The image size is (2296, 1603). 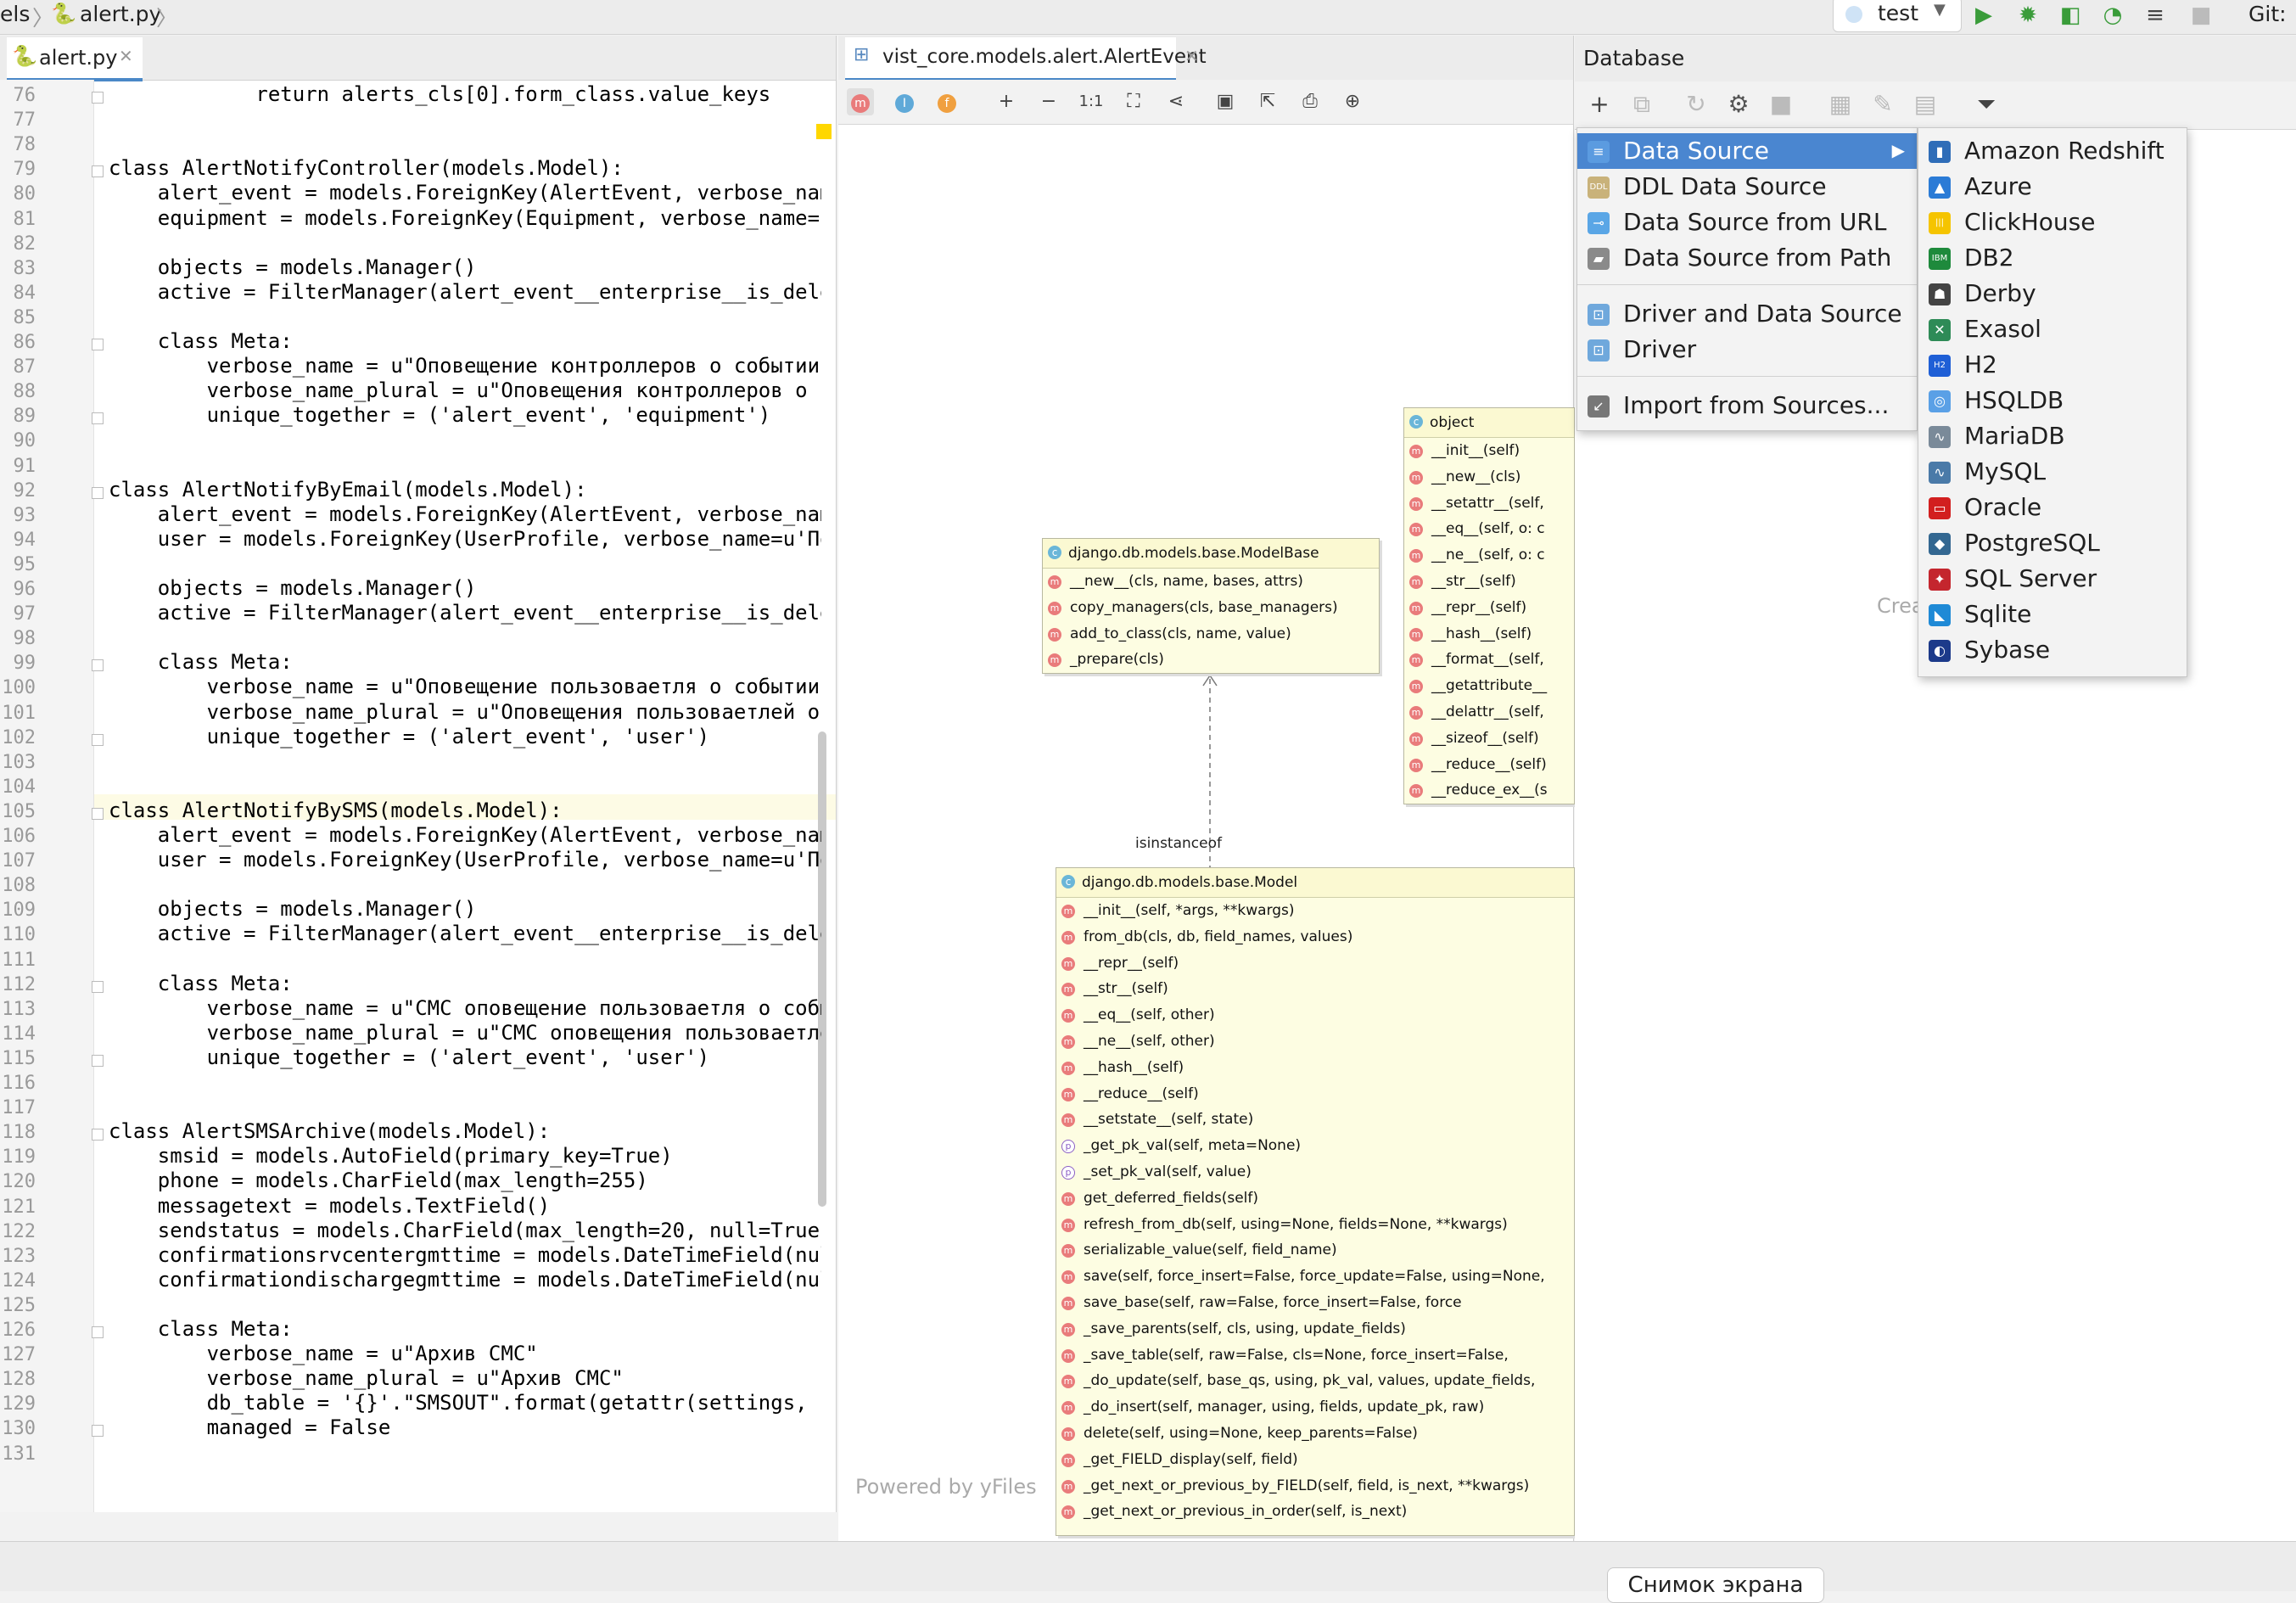 What do you see at coordinates (2052, 329) in the screenshot?
I see `source-item-exasol: ✕ Exasol` at bounding box center [2052, 329].